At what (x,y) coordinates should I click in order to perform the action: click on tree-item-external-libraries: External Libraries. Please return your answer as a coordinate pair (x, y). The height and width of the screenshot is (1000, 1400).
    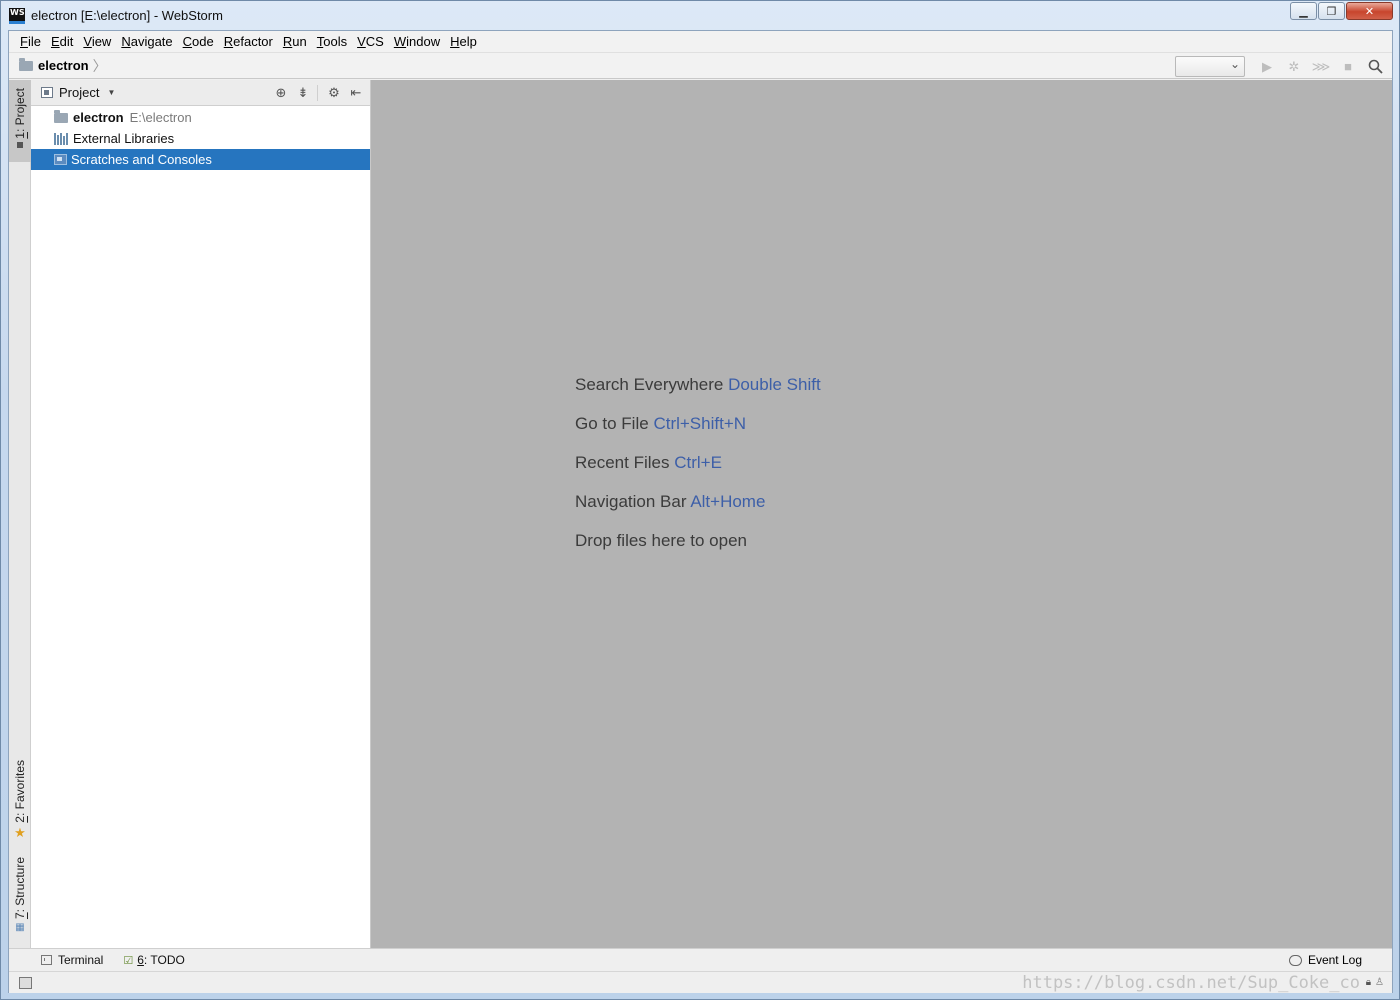
    Looking at the image, I should click on (200, 138).